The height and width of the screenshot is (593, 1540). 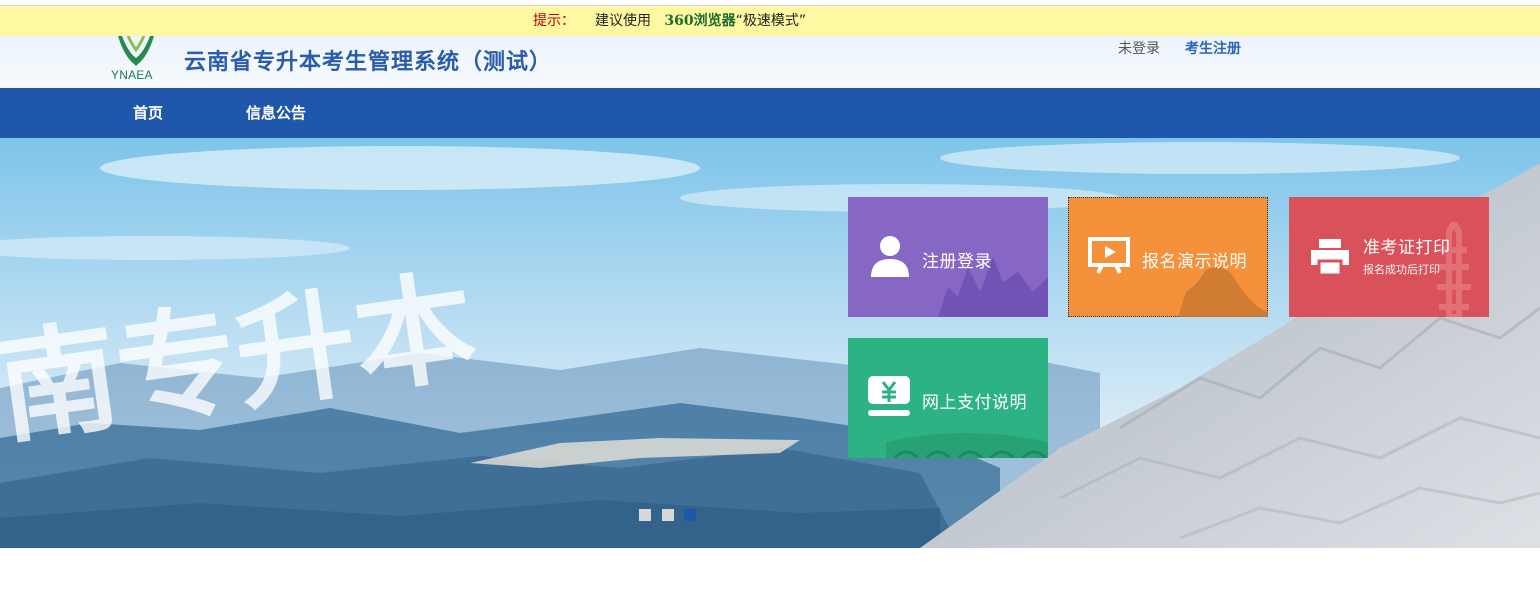 I want to click on tip-browser-name: 360浏览器, so click(x=700, y=21).